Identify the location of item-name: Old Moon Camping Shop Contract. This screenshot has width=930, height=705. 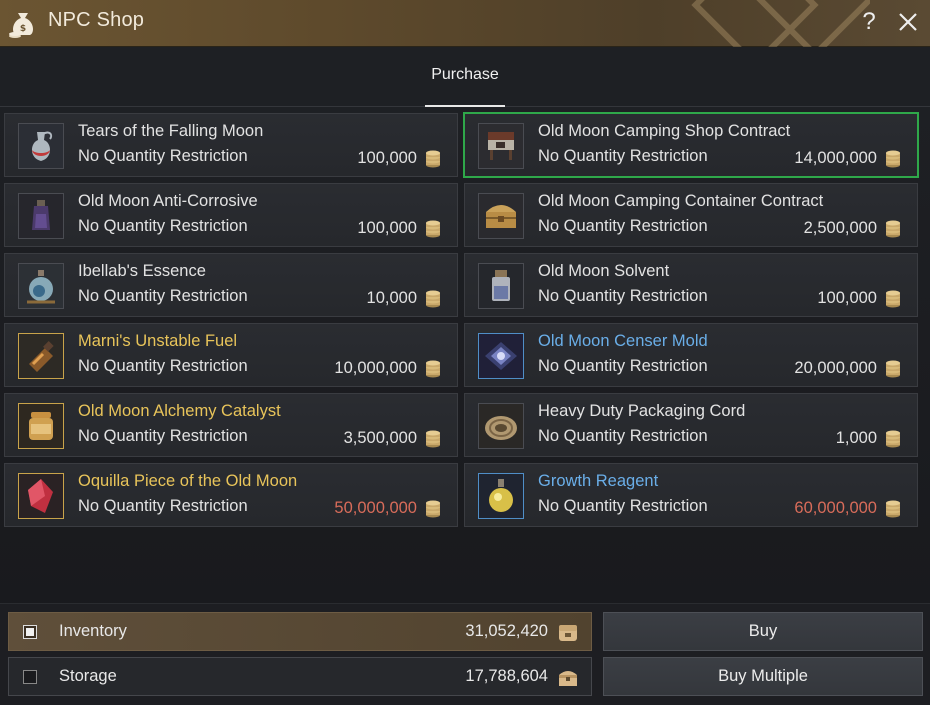
(664, 131).